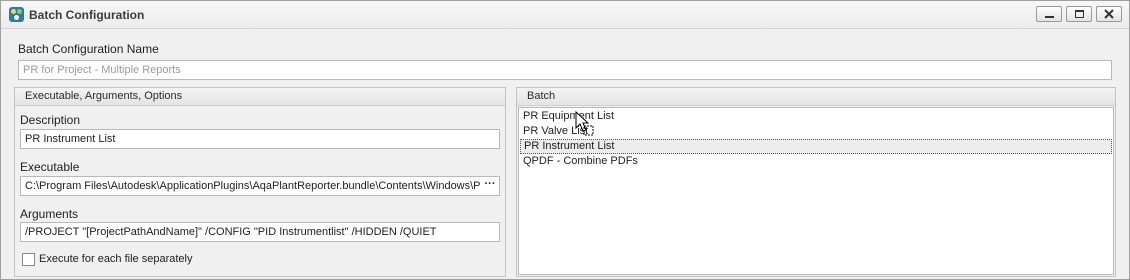 This screenshot has width=1130, height=280. What do you see at coordinates (565, 15) in the screenshot?
I see `title-bar: Batch Configuration` at bounding box center [565, 15].